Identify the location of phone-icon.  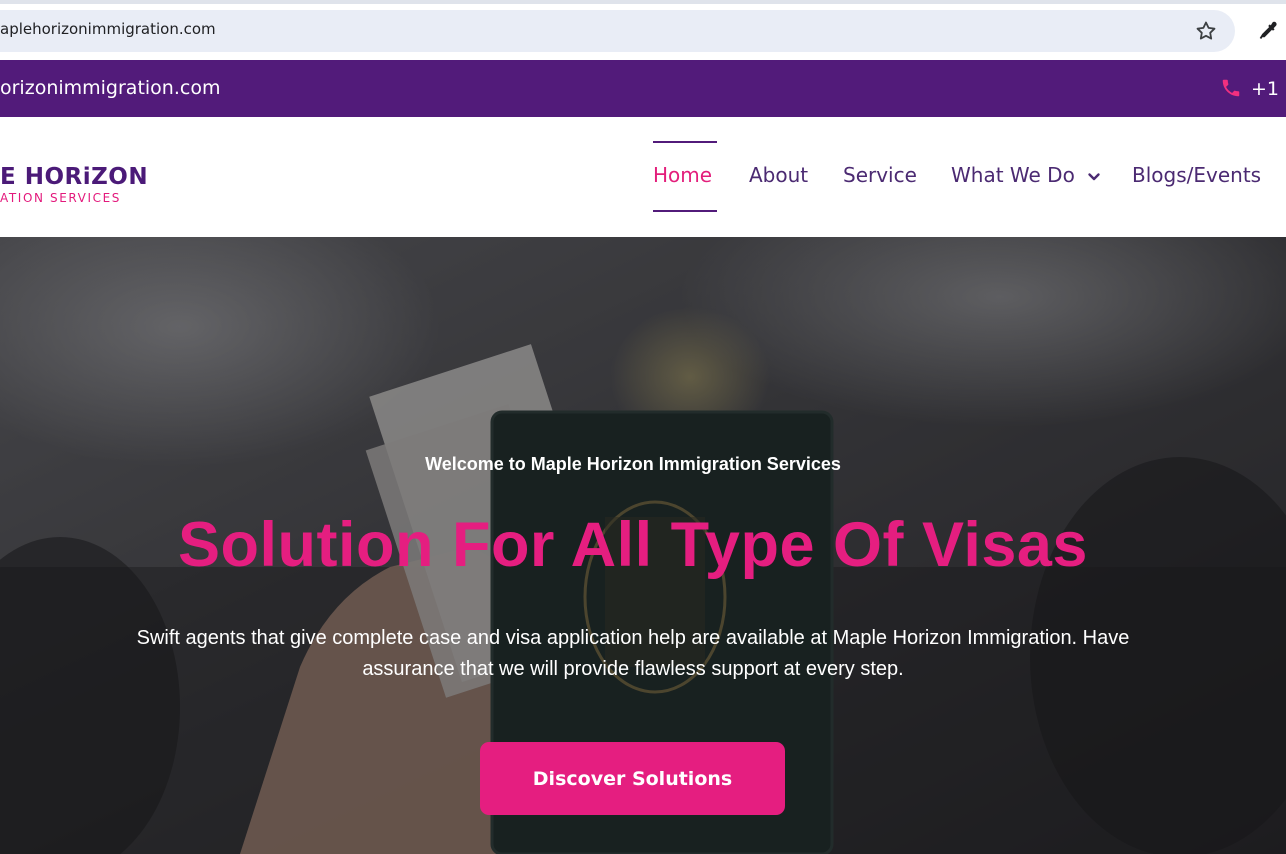
(1231, 88).